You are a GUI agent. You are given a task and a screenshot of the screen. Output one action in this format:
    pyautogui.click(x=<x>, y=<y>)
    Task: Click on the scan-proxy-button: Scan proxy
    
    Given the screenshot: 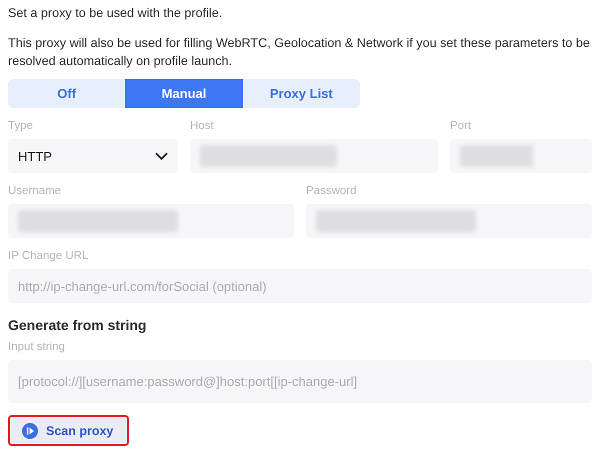 What is the action you would take?
    pyautogui.click(x=69, y=430)
    